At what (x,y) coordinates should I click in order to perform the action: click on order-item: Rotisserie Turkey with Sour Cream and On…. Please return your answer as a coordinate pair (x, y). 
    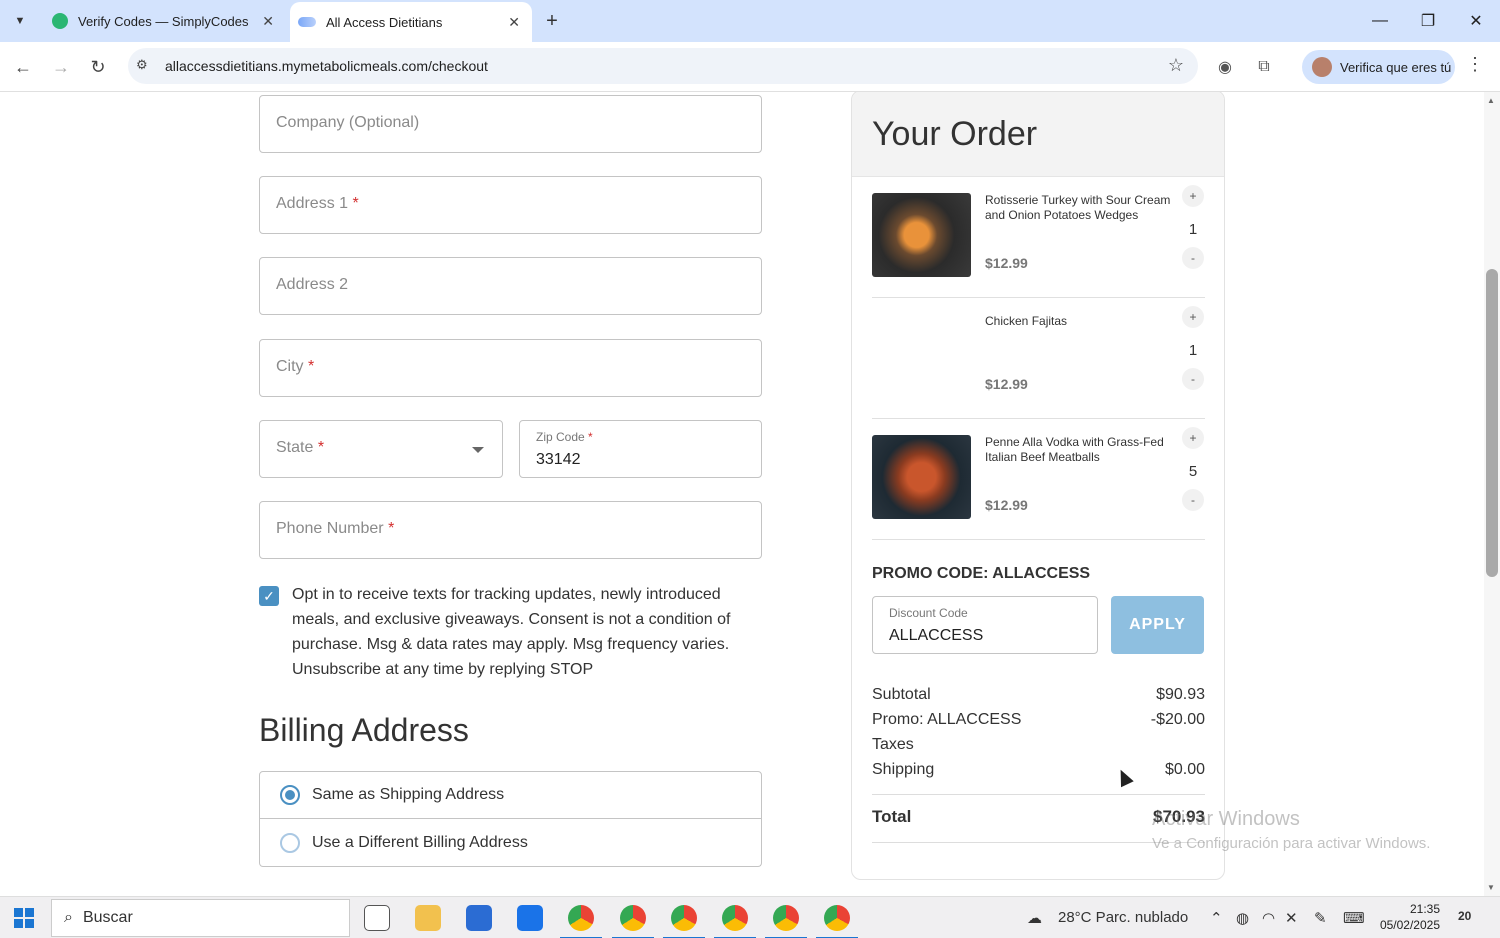
    Looking at the image, I should click on (1038, 237).